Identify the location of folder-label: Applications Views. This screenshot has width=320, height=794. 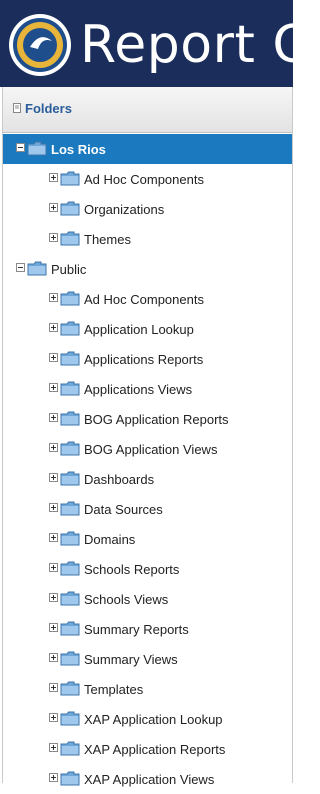
(138, 389).